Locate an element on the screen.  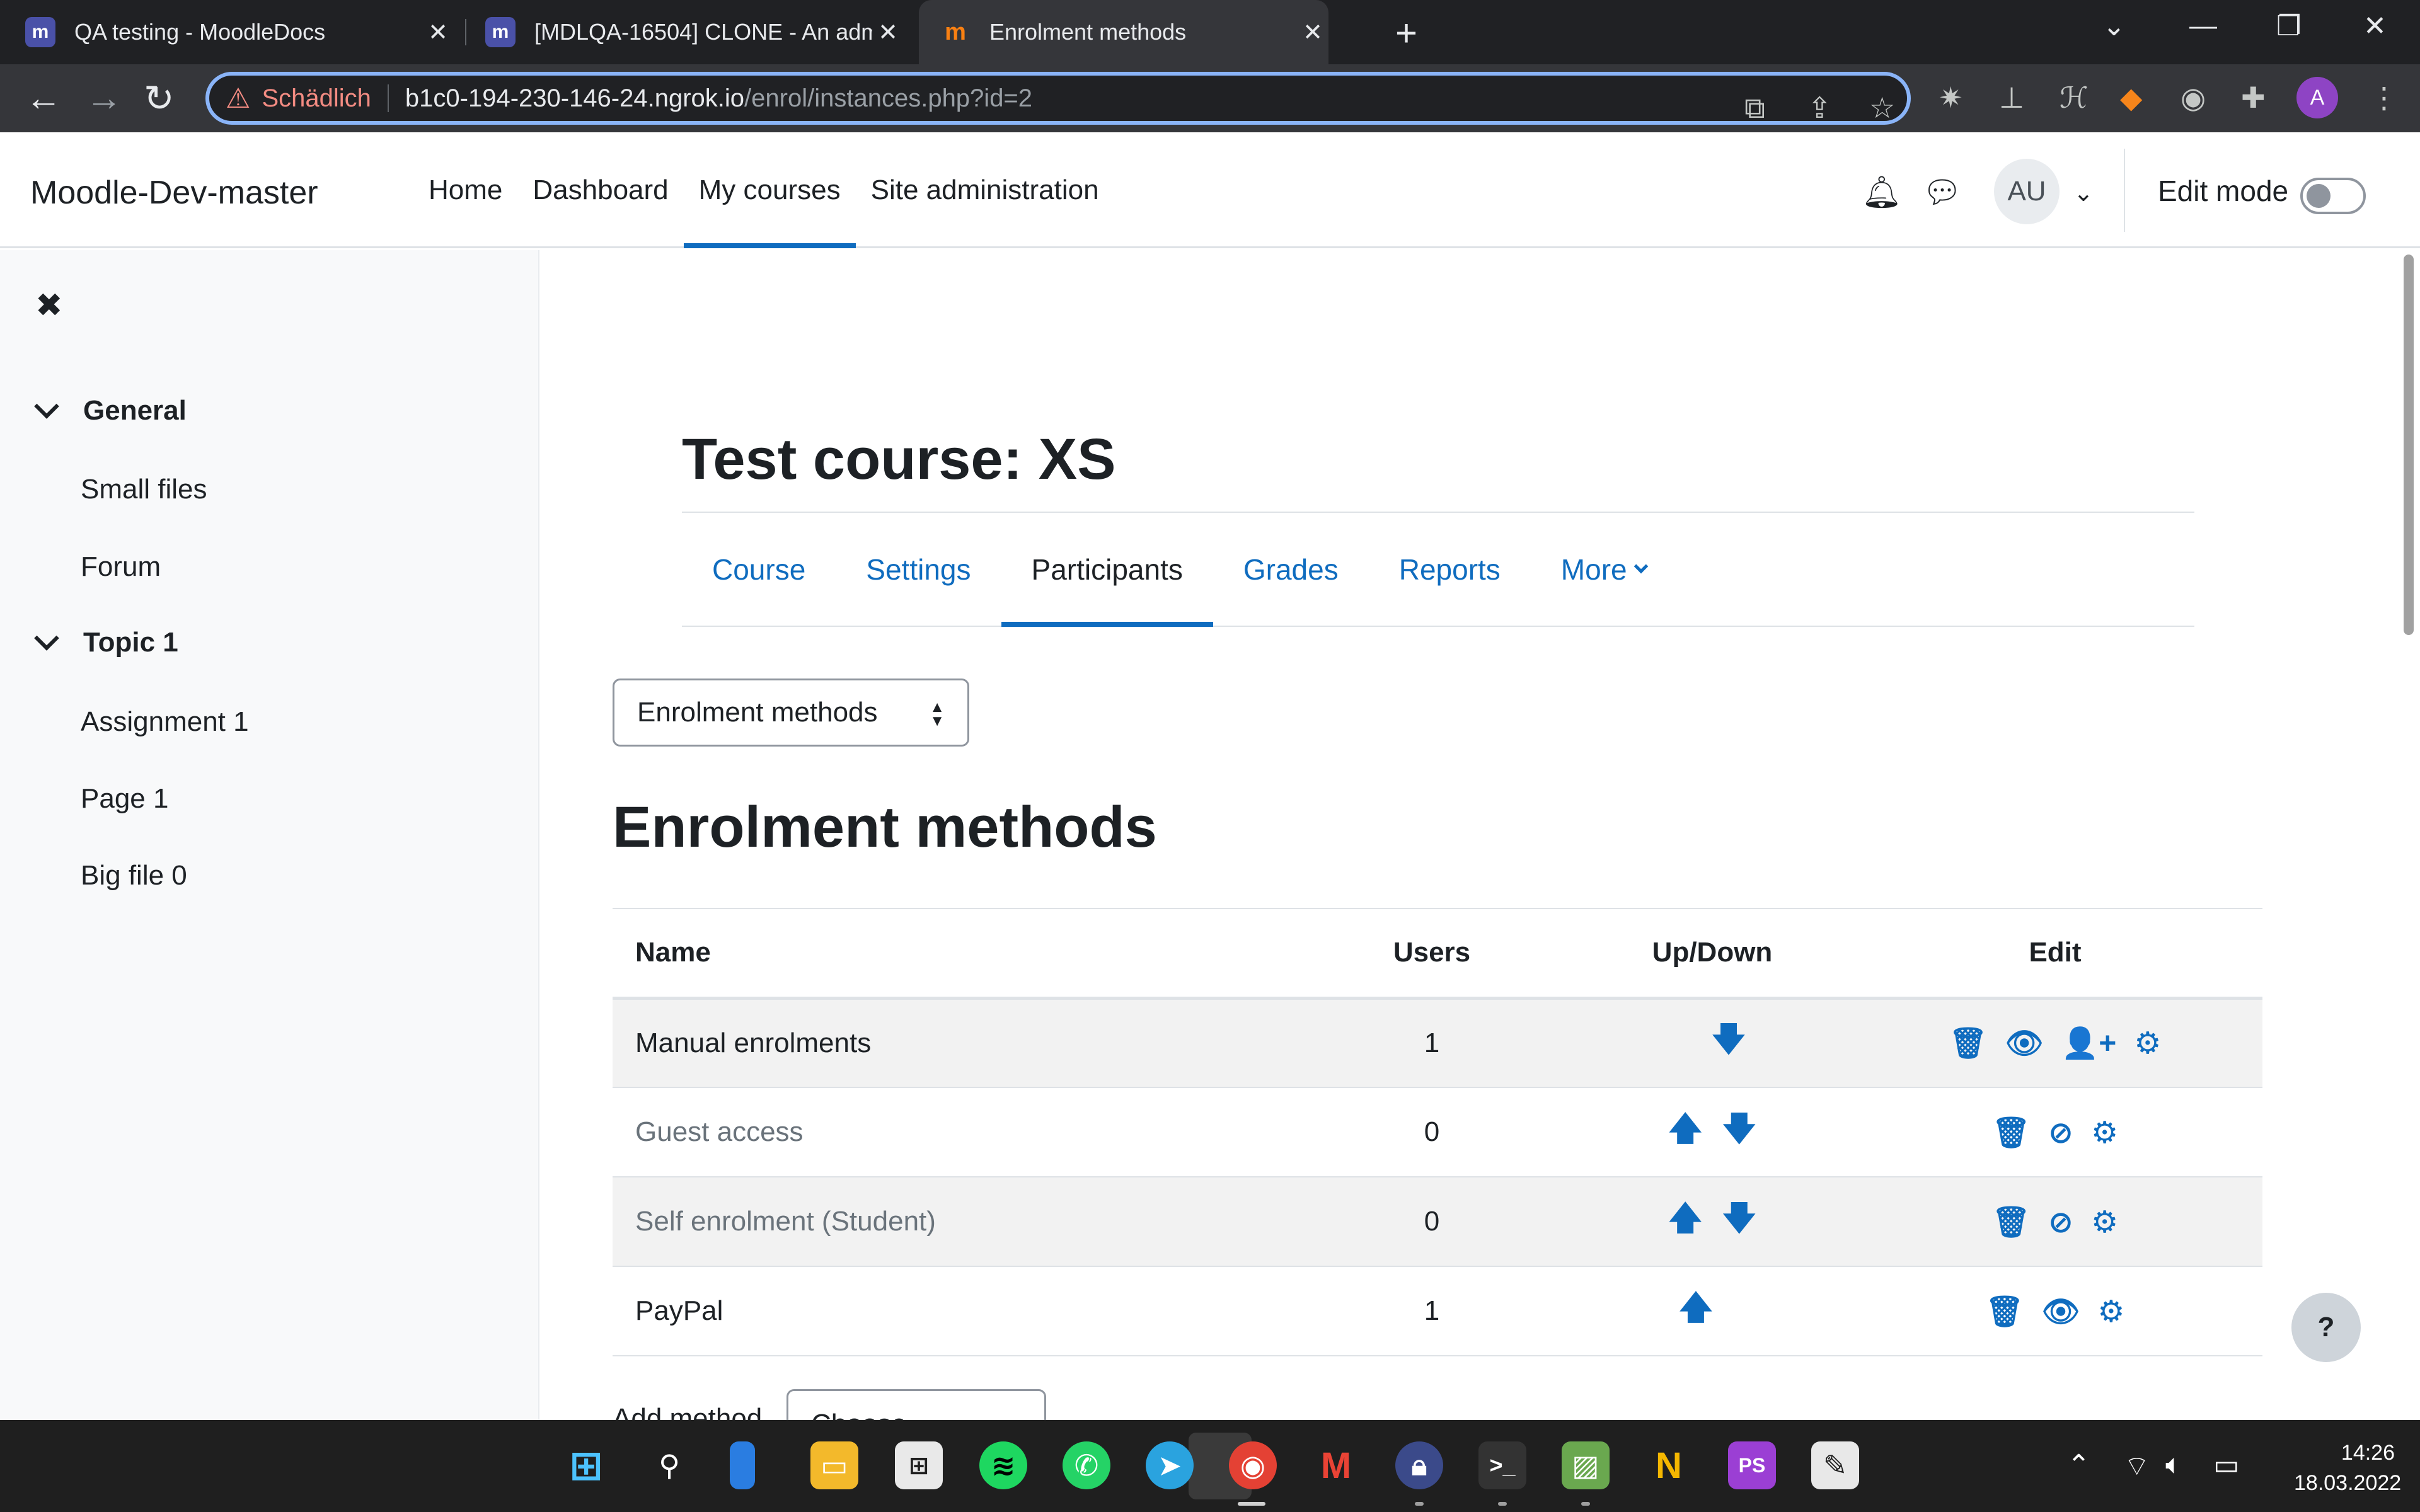
bookmark-star-icon: ☆ is located at coordinates (1882, 108).